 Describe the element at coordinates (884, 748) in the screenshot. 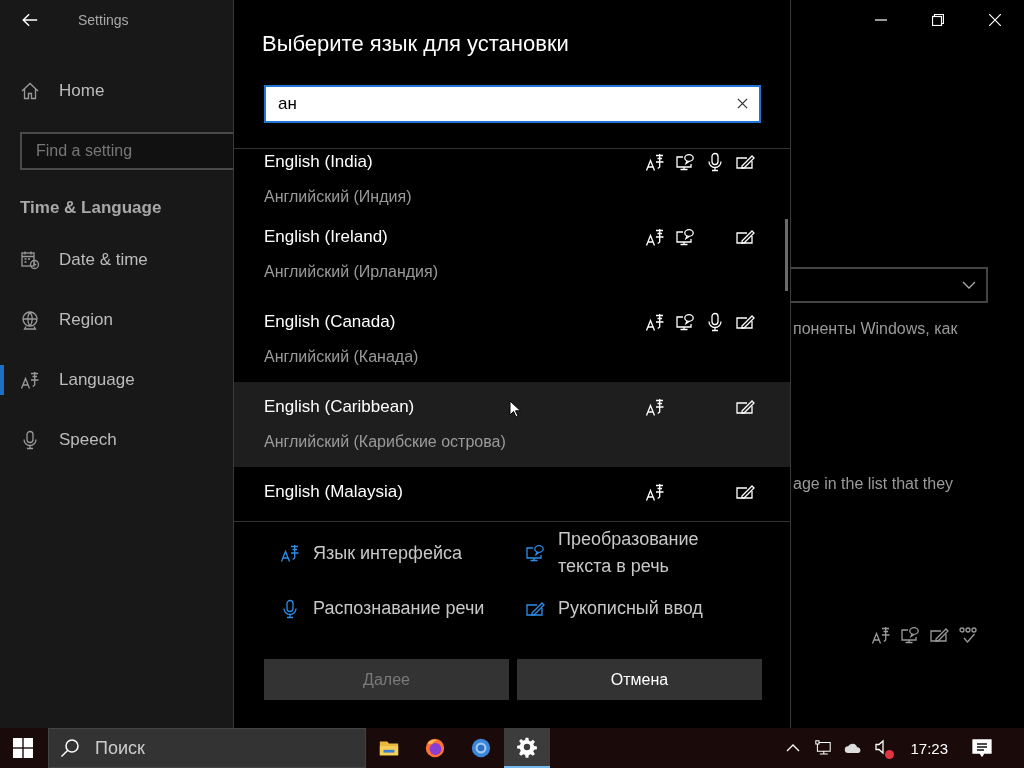

I see `volume-icon` at that location.